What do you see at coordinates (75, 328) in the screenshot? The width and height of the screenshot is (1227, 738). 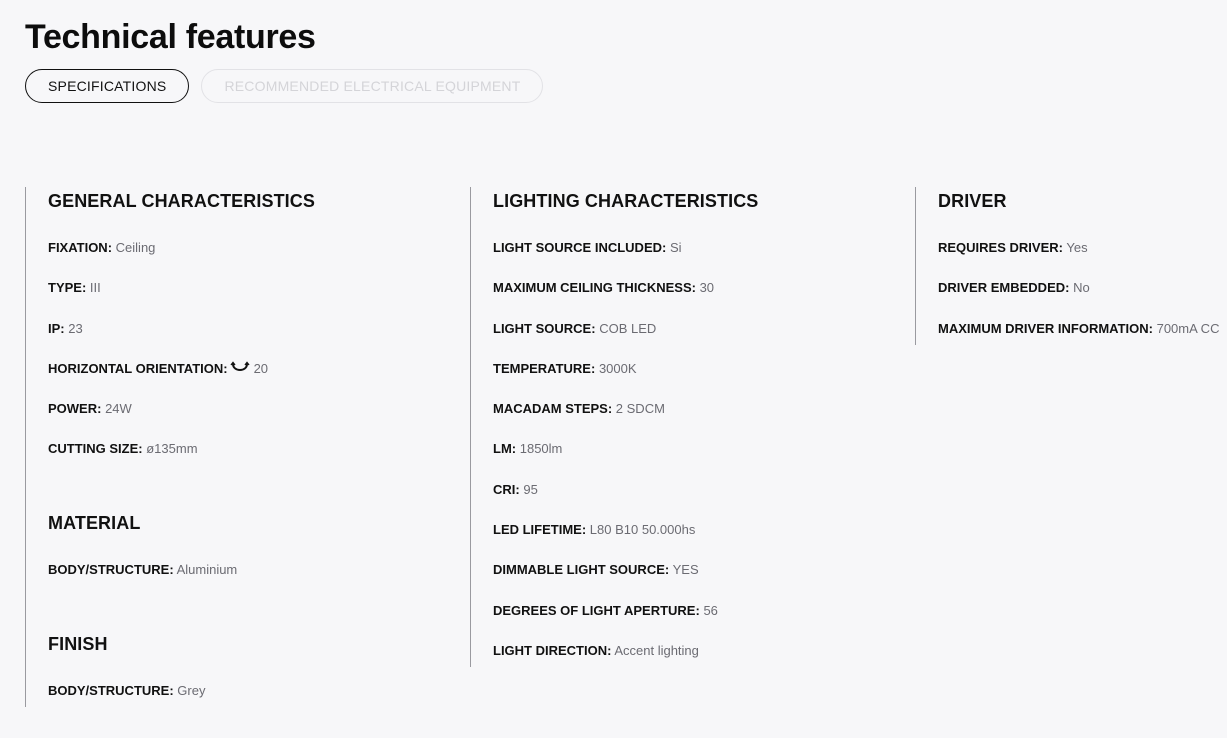 I see `spec-value: 23` at bounding box center [75, 328].